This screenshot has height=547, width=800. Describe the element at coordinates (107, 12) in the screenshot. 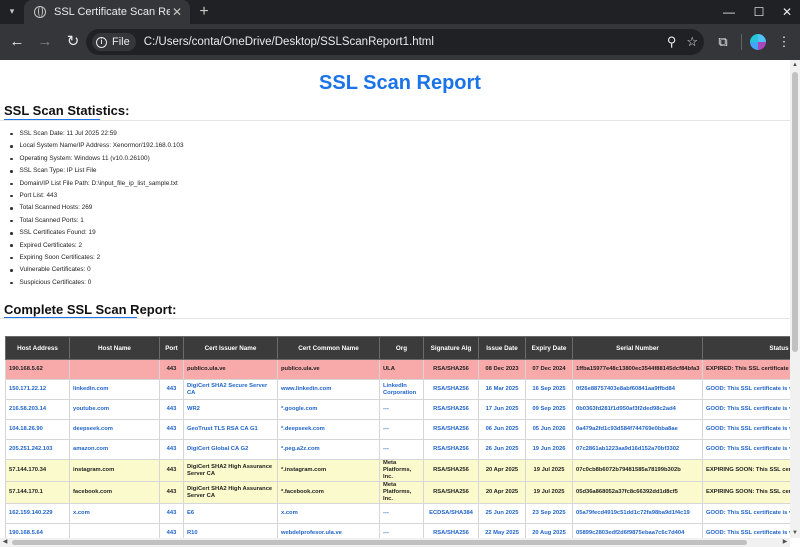

I see `browser-tab: SSL Certificate Scan Report by N ✕` at that location.